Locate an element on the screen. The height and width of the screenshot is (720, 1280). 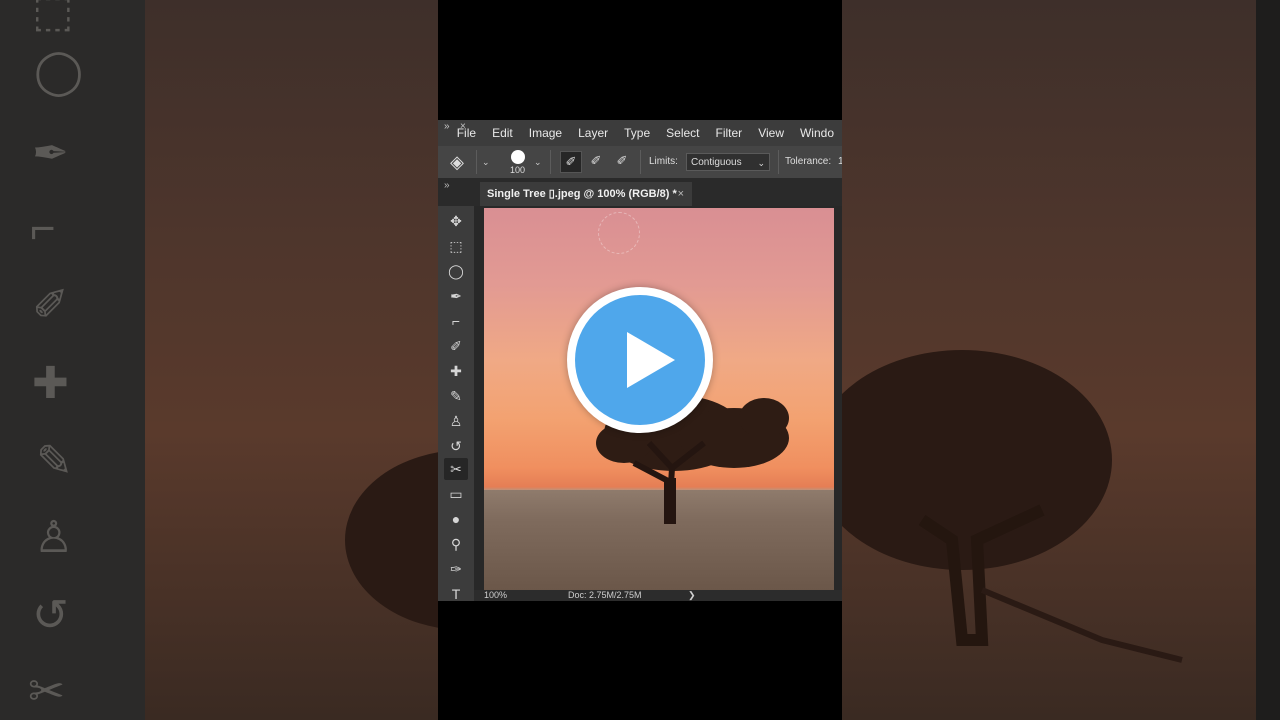
crop-tool-icon: ⌐ is located at coordinates (456, 321).